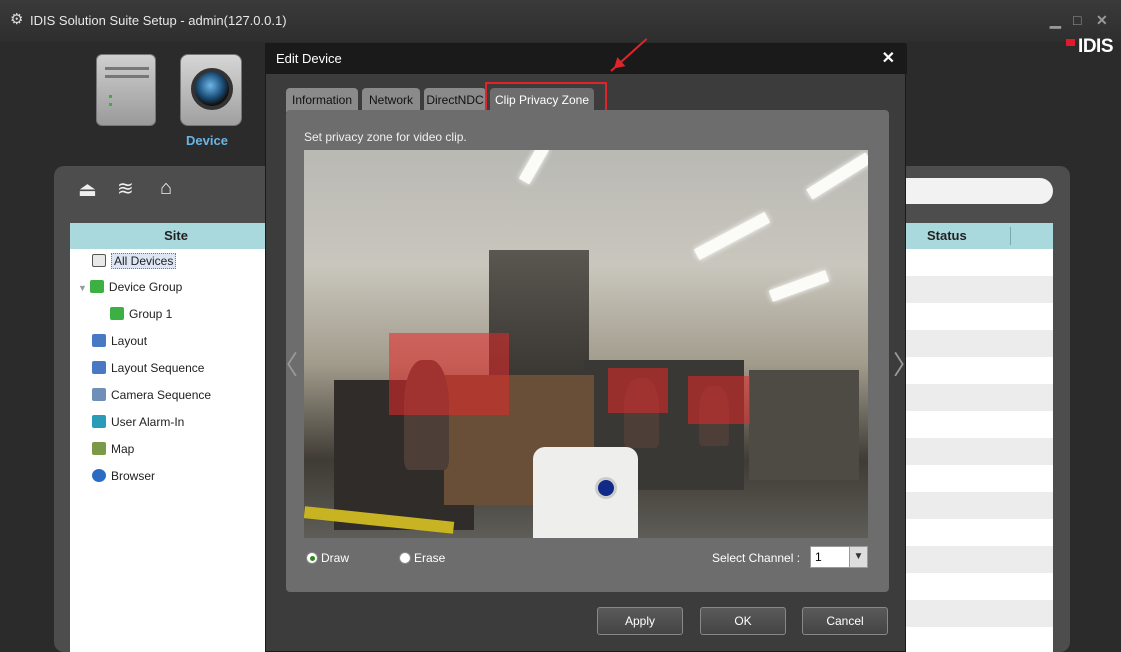 The width and height of the screenshot is (1121, 652). I want to click on brand-logo: IDIS, so click(1089, 47).